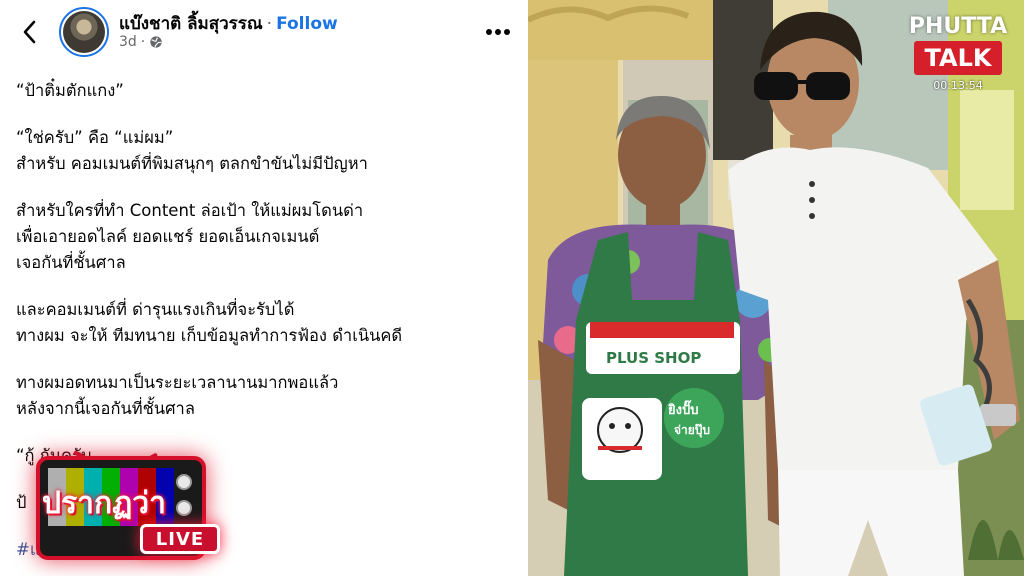  What do you see at coordinates (84, 32) in the screenshot?
I see `author-avatar` at bounding box center [84, 32].